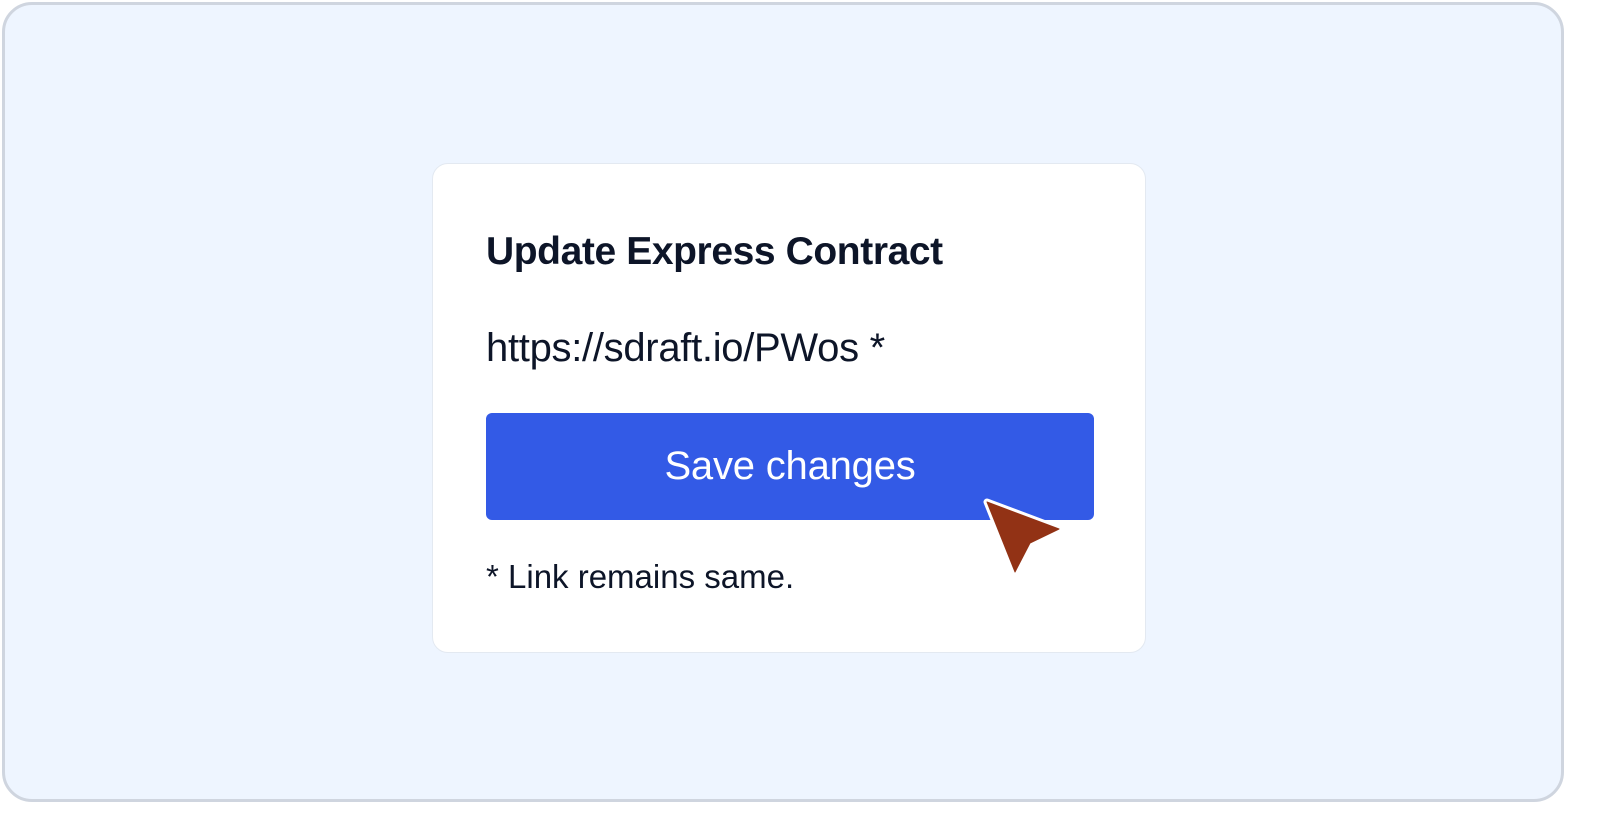 The width and height of the screenshot is (1600, 822). I want to click on link-note: * Link remains same., so click(640, 576).